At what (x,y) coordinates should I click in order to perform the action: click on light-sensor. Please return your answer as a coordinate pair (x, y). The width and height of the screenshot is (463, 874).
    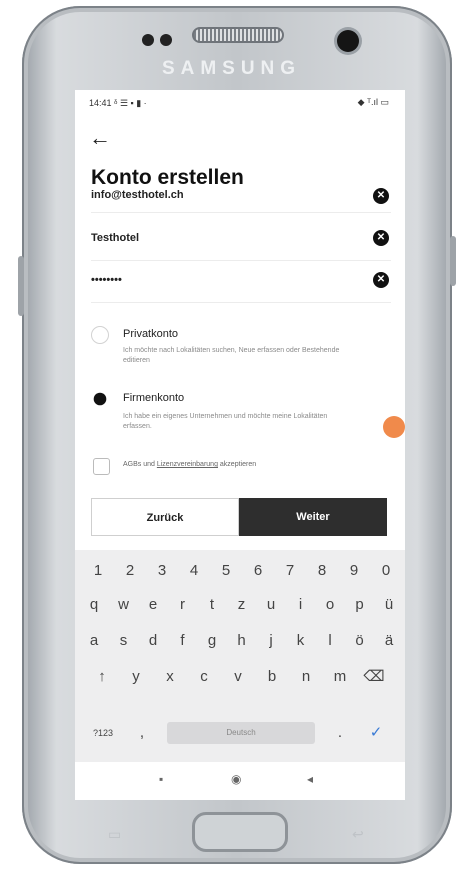
    Looking at the image, I should click on (166, 40).